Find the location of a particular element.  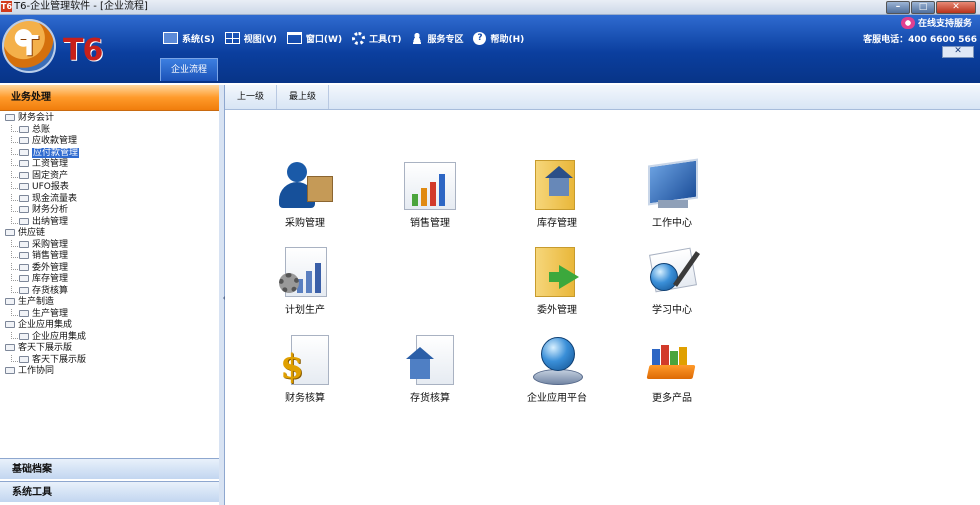

menu-window: 窗口(W) is located at coordinates (314, 38).